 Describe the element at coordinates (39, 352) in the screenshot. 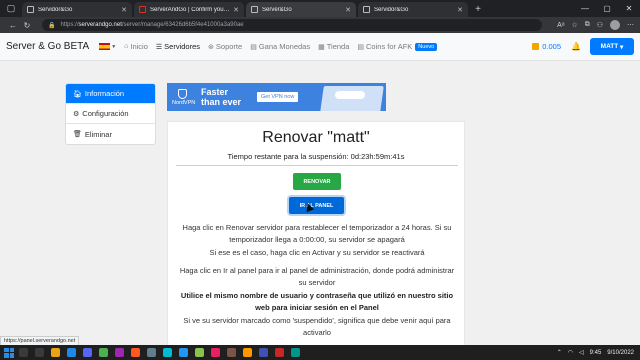

I see `task-view-icon` at that location.